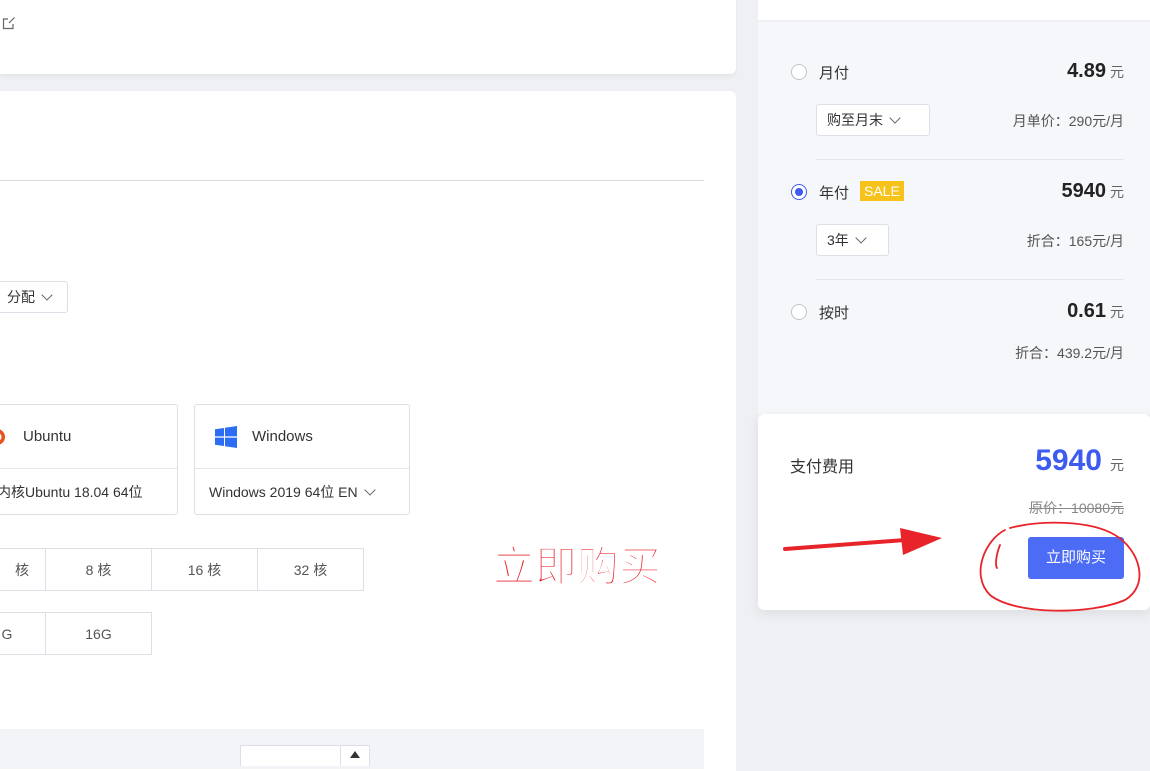  What do you see at coordinates (799, 312) in the screenshot?
I see `radio-hourly` at bounding box center [799, 312].